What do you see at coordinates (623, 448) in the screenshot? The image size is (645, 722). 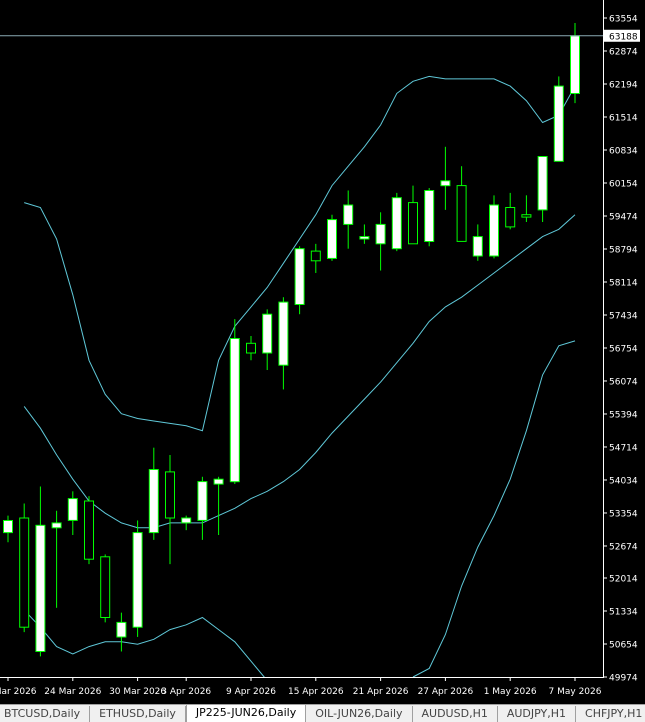 I see `price-tick-label: 54714` at bounding box center [623, 448].